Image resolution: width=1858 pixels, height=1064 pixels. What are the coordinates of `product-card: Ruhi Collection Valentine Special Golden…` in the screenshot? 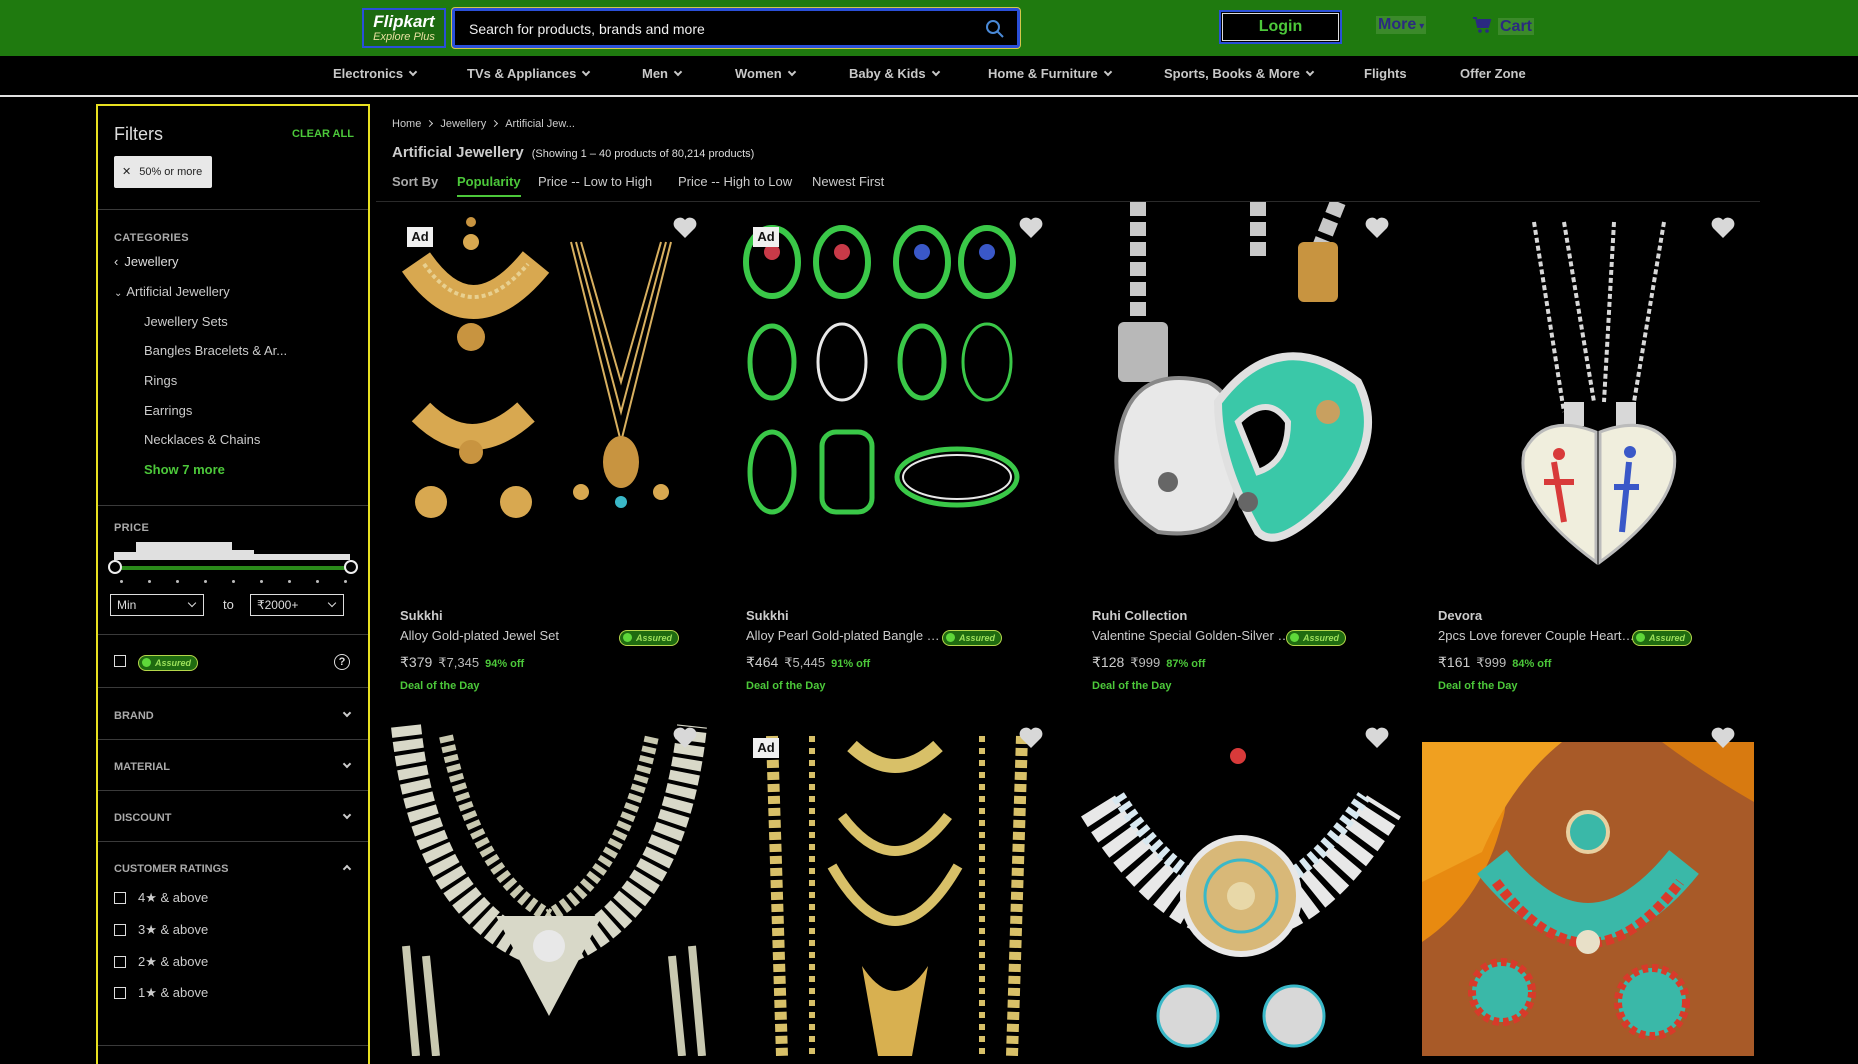 It's located at (1241, 452).